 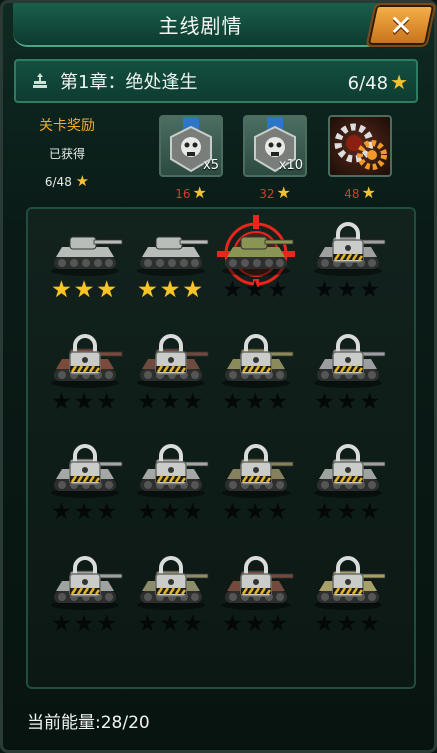 What do you see at coordinates (85, 601) in the screenshot?
I see `level-13-locked: ★★★` at bounding box center [85, 601].